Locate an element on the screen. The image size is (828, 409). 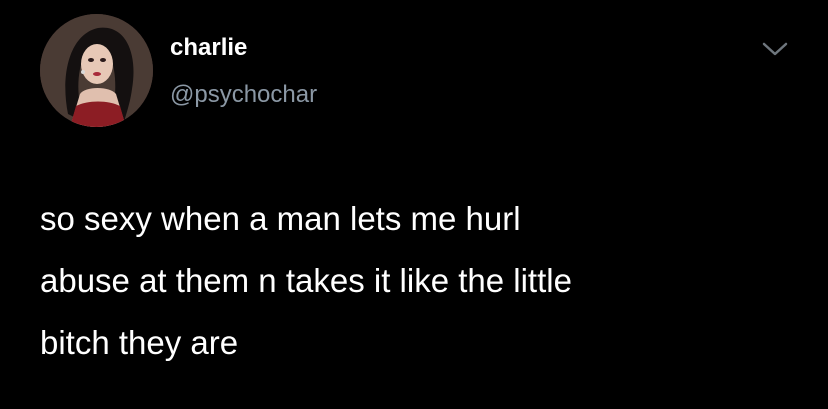
avatar is located at coordinates (96, 70).